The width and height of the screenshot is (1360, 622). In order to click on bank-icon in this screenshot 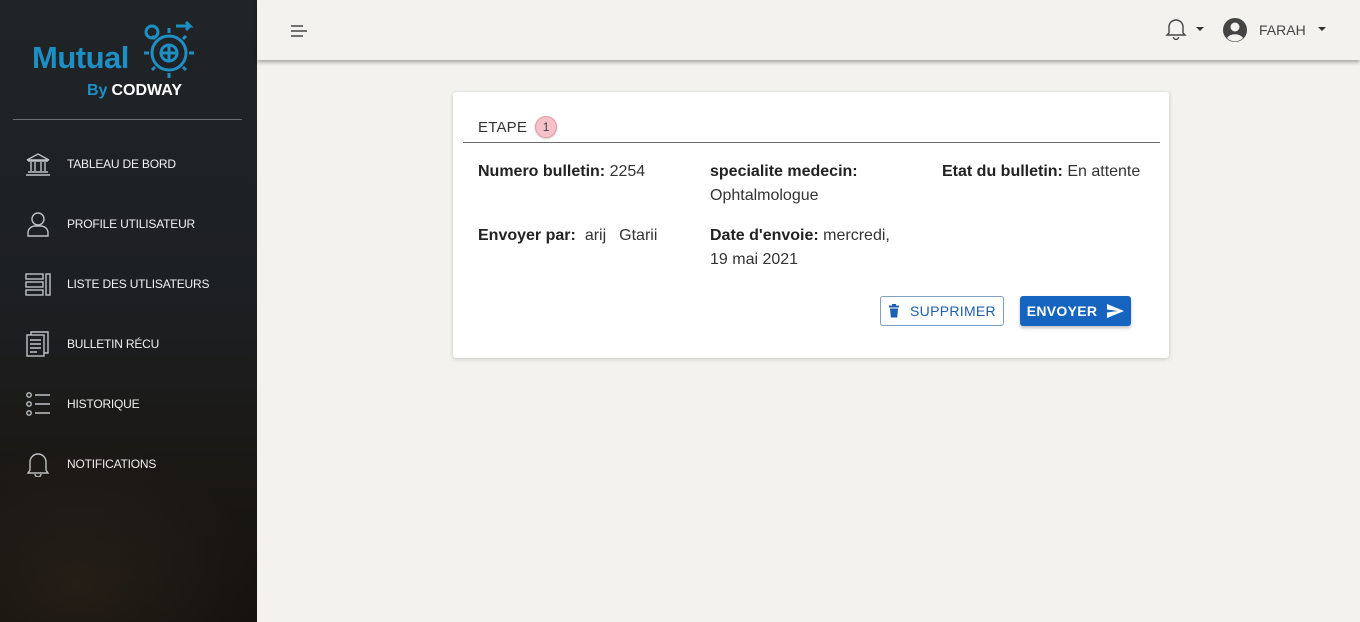, I will do `click(38, 164)`.